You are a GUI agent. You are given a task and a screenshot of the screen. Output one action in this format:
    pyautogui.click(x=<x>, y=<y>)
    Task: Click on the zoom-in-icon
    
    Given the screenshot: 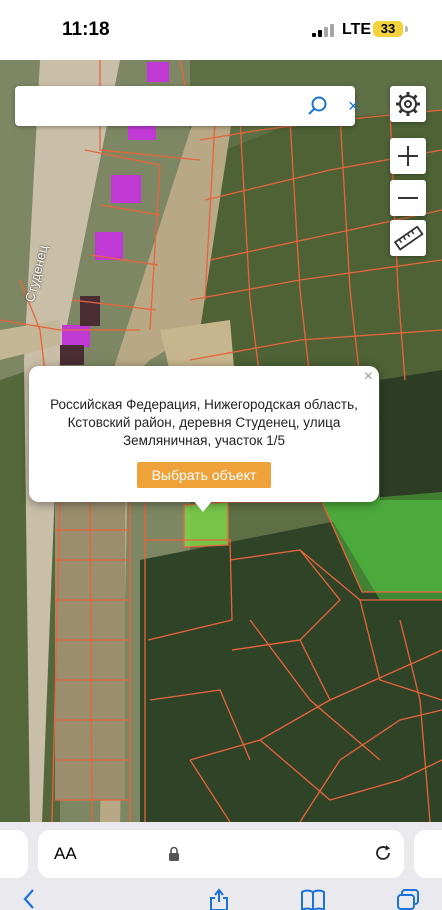 What is the action you would take?
    pyautogui.click(x=408, y=156)
    